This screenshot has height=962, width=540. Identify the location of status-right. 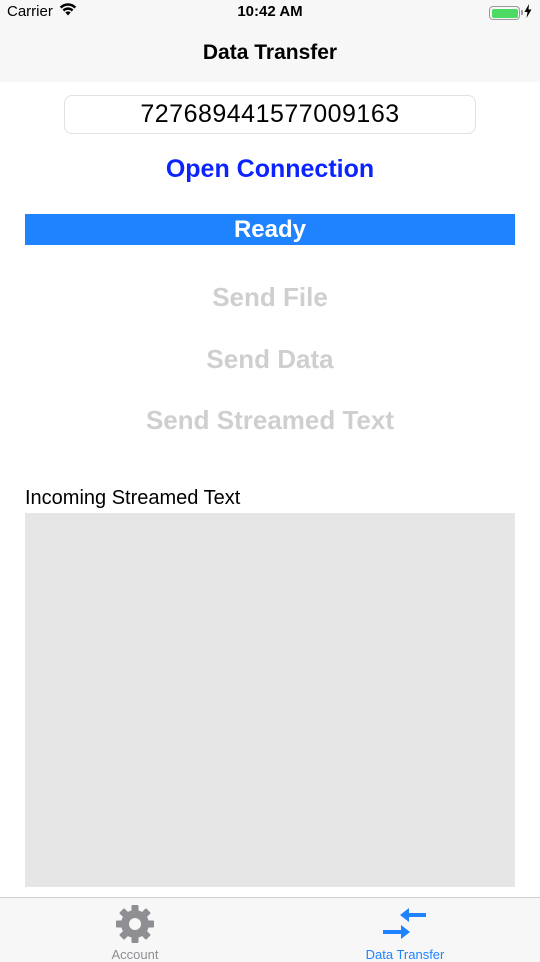
(510, 13).